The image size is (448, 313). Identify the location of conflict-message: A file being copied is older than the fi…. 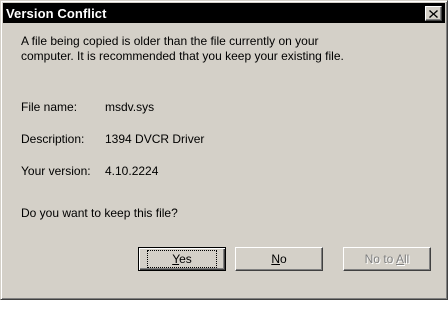
(221, 49).